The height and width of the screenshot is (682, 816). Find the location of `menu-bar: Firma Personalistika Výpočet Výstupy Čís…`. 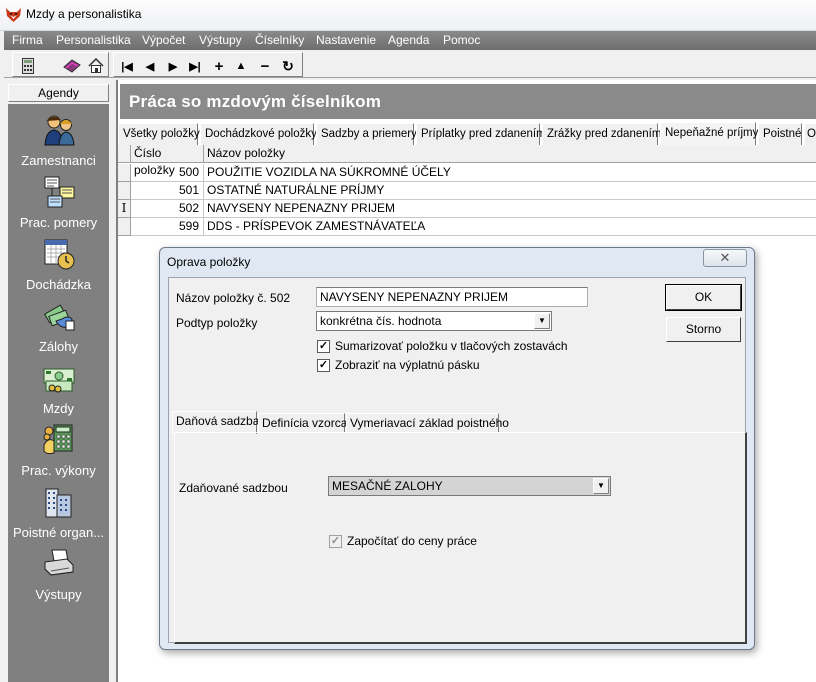

menu-bar: Firma Personalistika Výpočet Výstupy Čís… is located at coordinates (410, 40).